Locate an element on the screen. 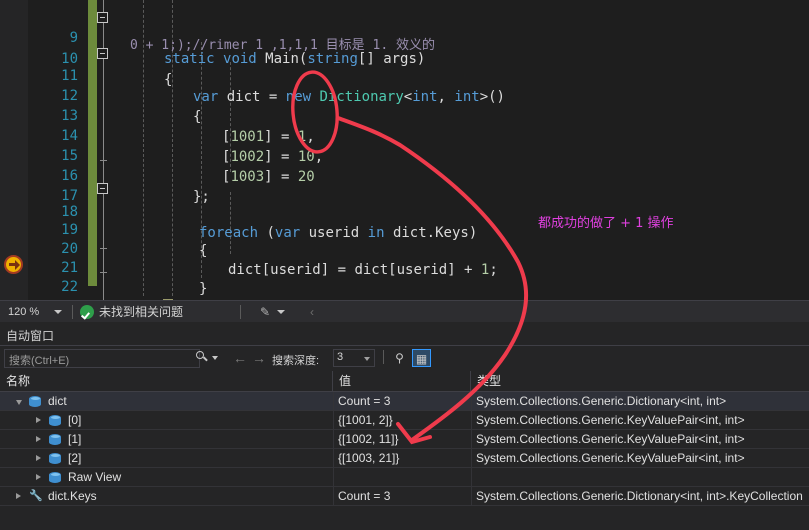  variable-name: [1] is located at coordinates (75, 439).